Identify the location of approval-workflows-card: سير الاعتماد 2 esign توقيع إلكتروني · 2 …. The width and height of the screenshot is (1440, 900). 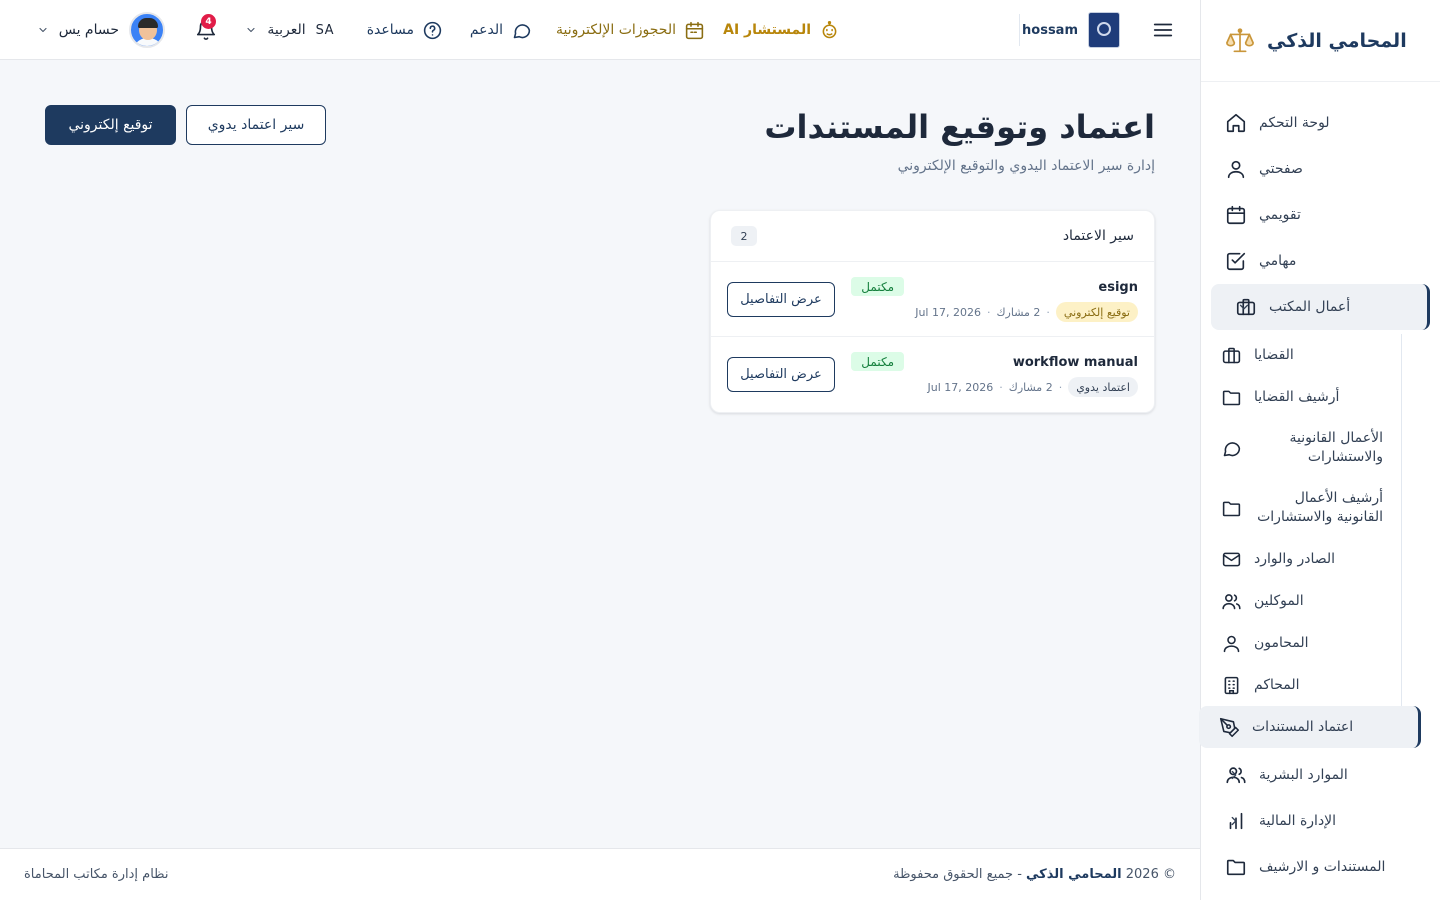
(932, 311).